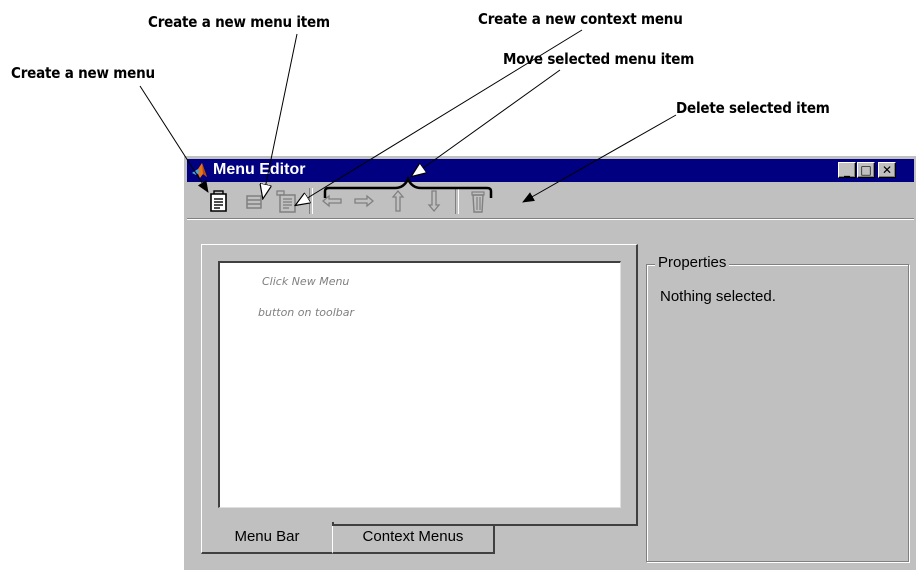 The image size is (916, 570). I want to click on close-button: ✕, so click(887, 170).